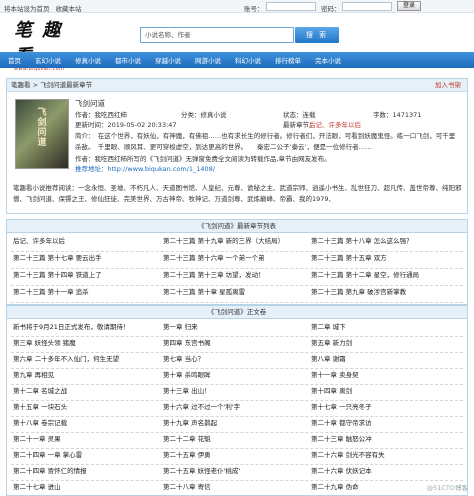  I want to click on login-button: 登录, so click(409, 6).